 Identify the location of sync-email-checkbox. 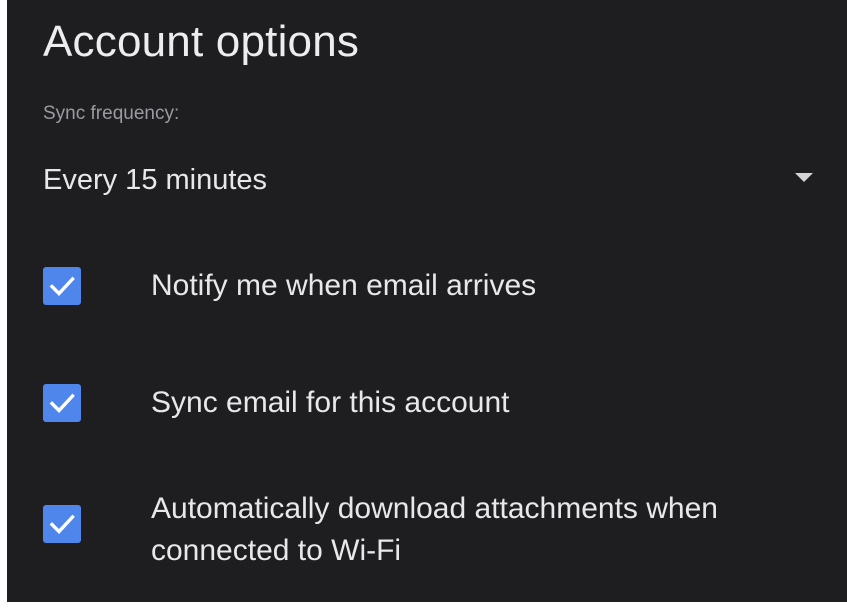
(62, 403).